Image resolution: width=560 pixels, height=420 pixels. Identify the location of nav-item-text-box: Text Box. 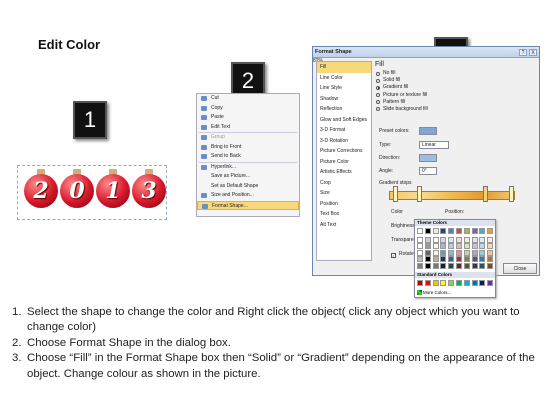
(344, 214).